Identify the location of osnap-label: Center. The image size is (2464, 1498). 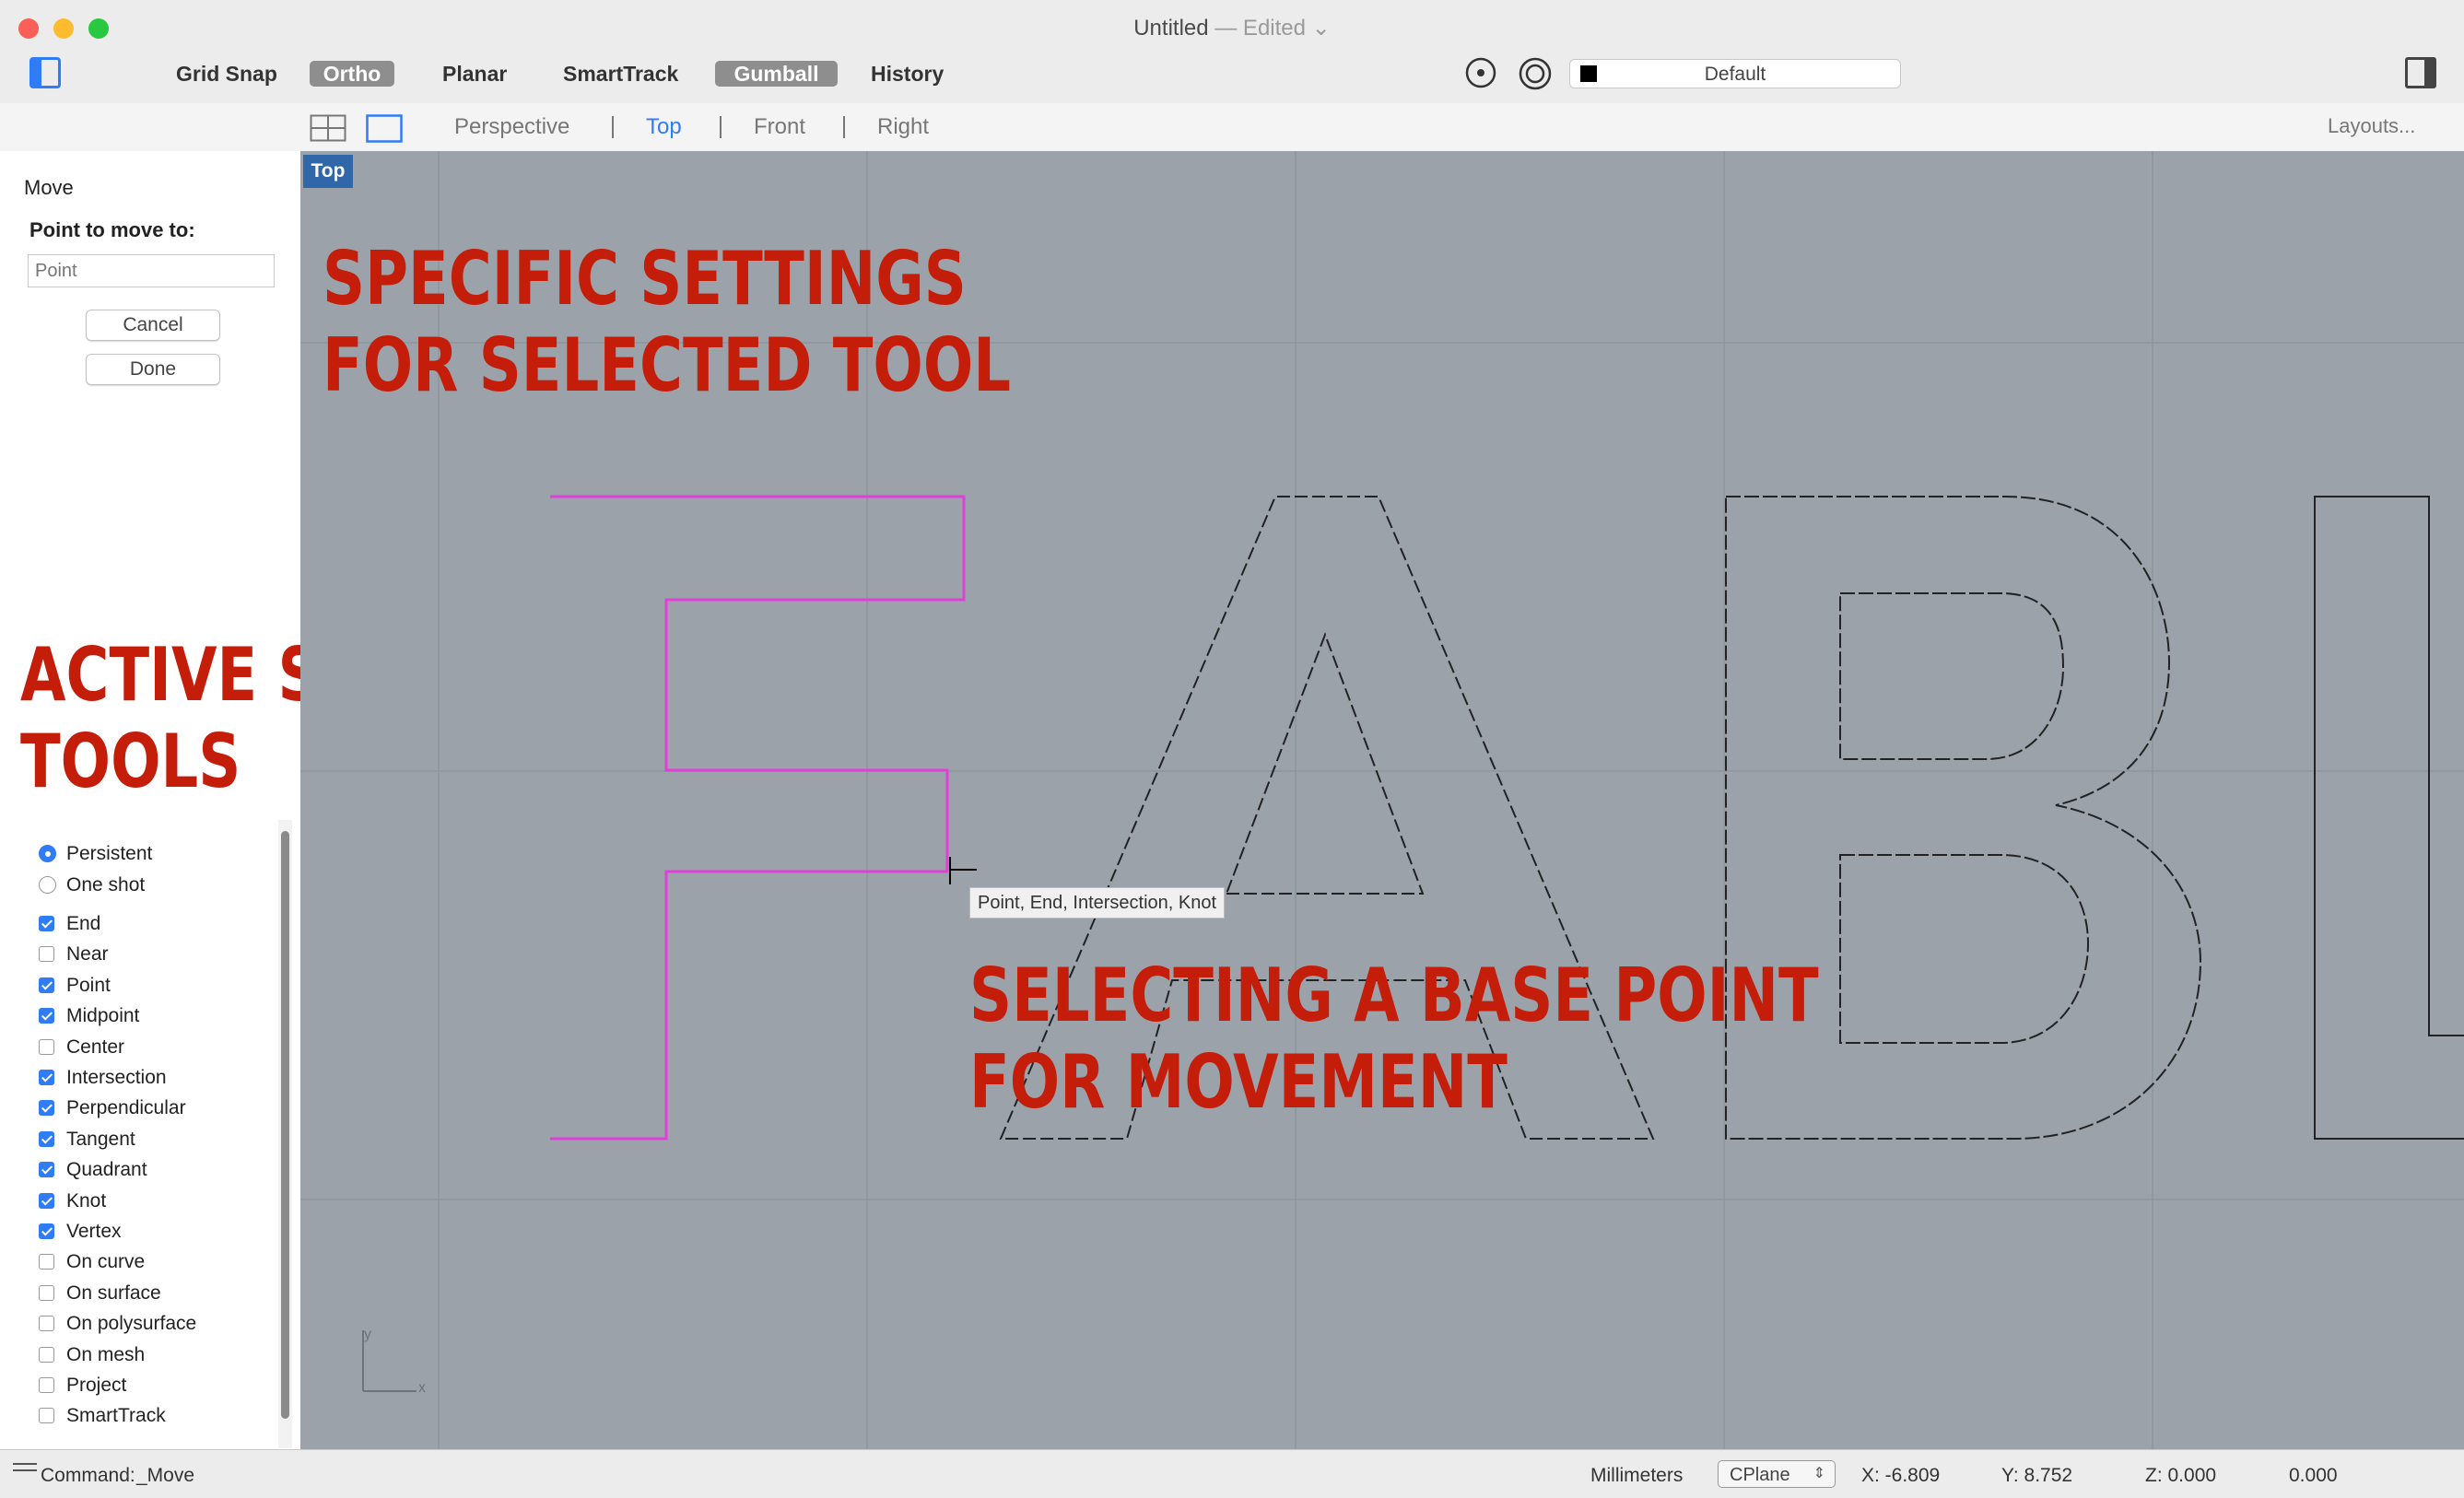
(95, 1047).